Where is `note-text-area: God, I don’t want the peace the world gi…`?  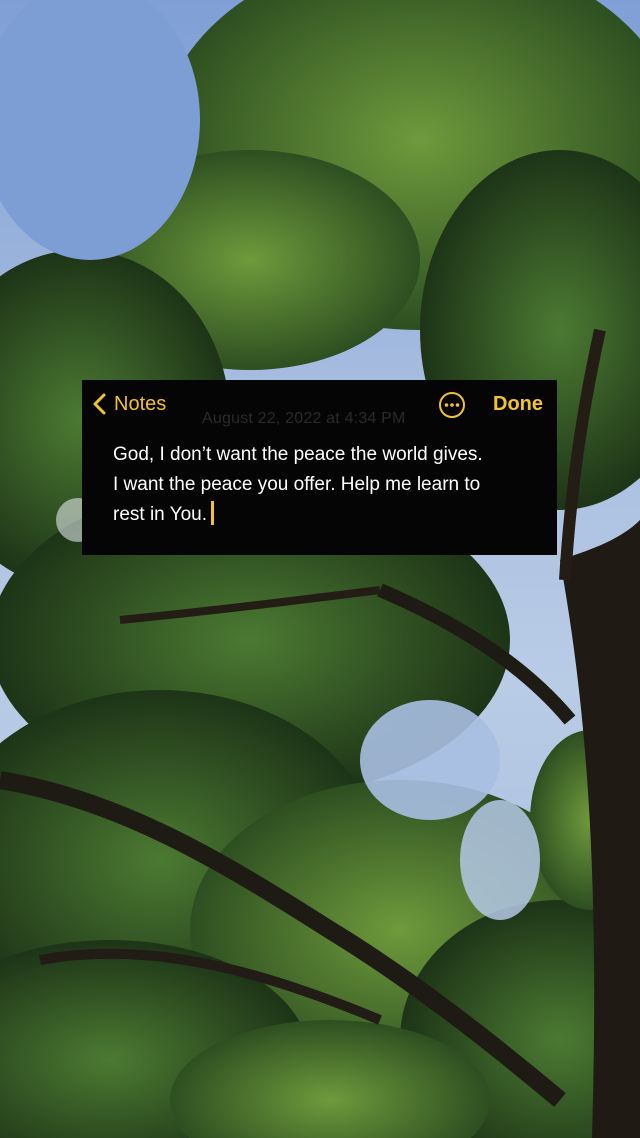
note-text-area: God, I don’t want the peace the world gi… is located at coordinates (328, 485).